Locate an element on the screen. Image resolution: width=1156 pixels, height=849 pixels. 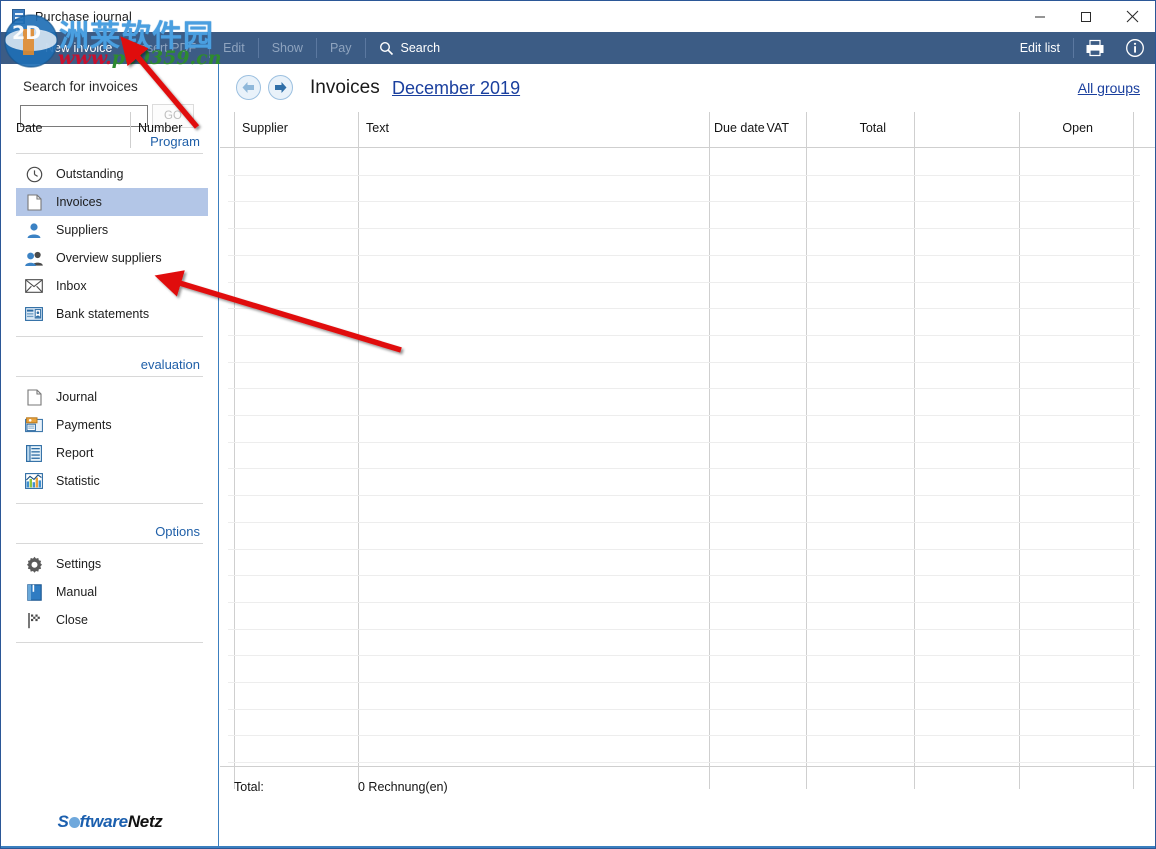
arrow-left-icon is located at coordinates (248, 87).